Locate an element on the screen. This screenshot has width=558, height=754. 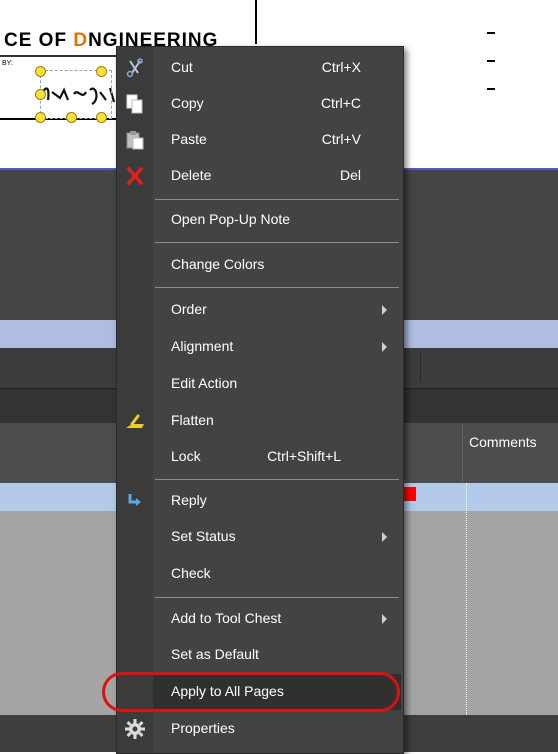
comments-column-header: Comments is located at coordinates (503, 442).